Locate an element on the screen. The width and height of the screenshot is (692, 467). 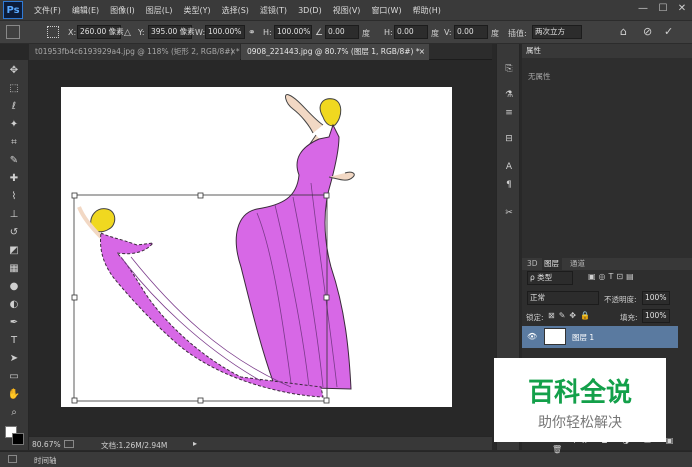
menu-edit: 编辑(E) is located at coordinates (85, 10).